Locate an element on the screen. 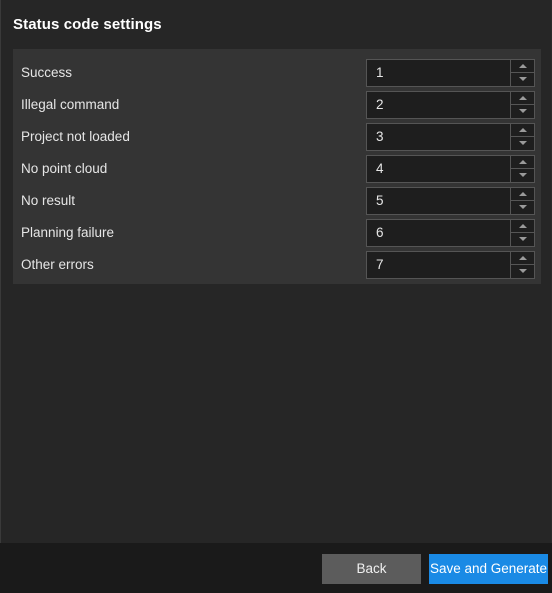 This screenshot has width=552, height=593. status-code-label: Other errors is located at coordinates (57, 264).